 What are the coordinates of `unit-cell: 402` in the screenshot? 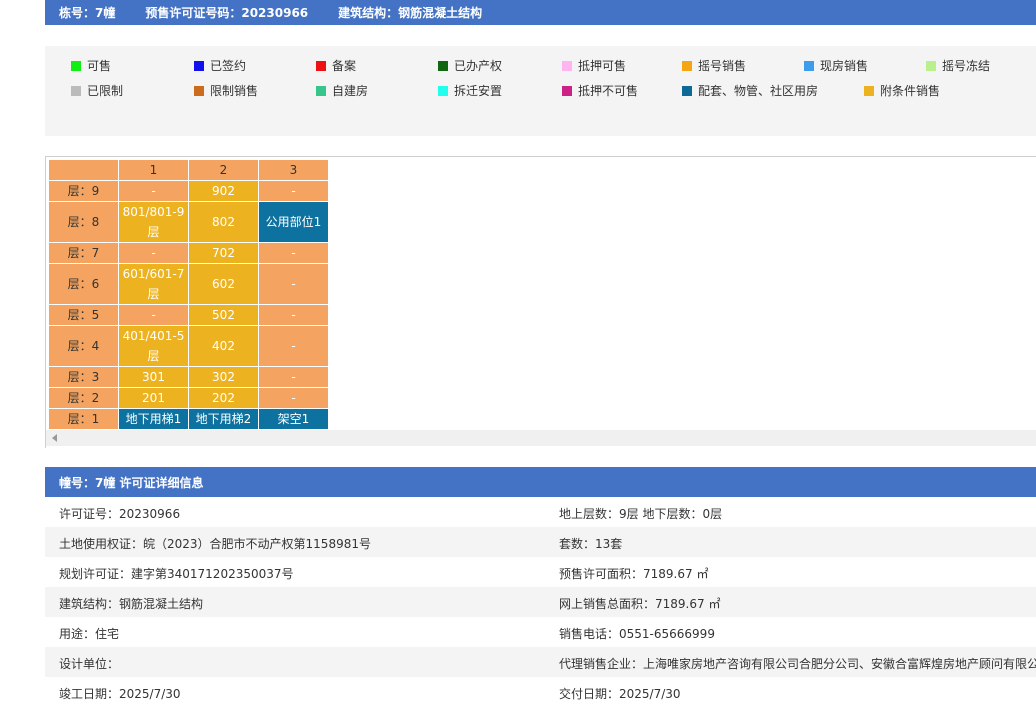 It's located at (223, 346).